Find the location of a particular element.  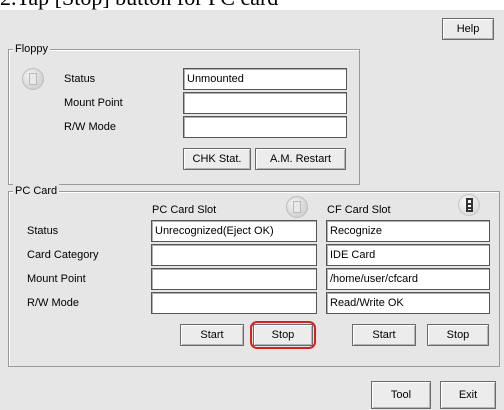

am-restart-button: A.M. Restart is located at coordinates (300, 159).